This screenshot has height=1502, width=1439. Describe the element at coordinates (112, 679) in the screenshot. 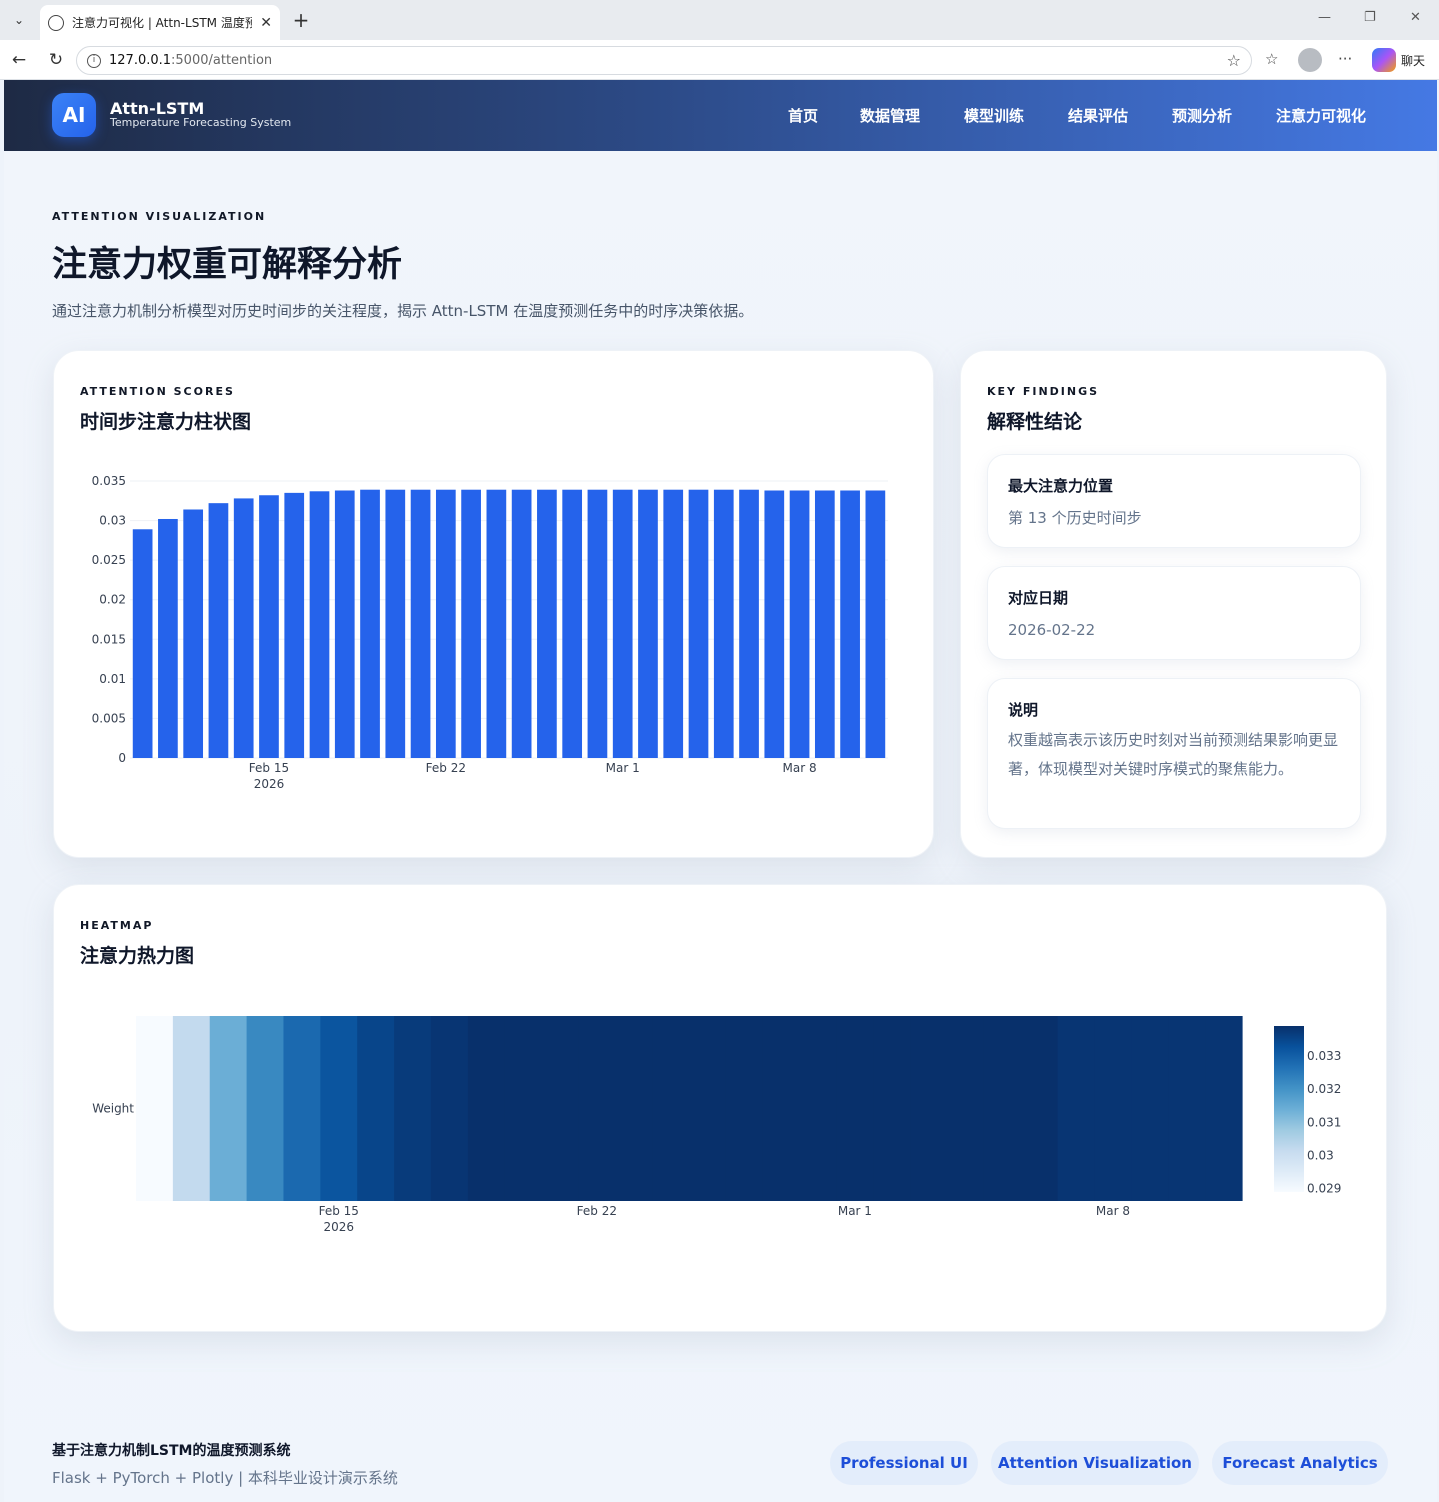

I see `y-tick-label: 0.01` at that location.